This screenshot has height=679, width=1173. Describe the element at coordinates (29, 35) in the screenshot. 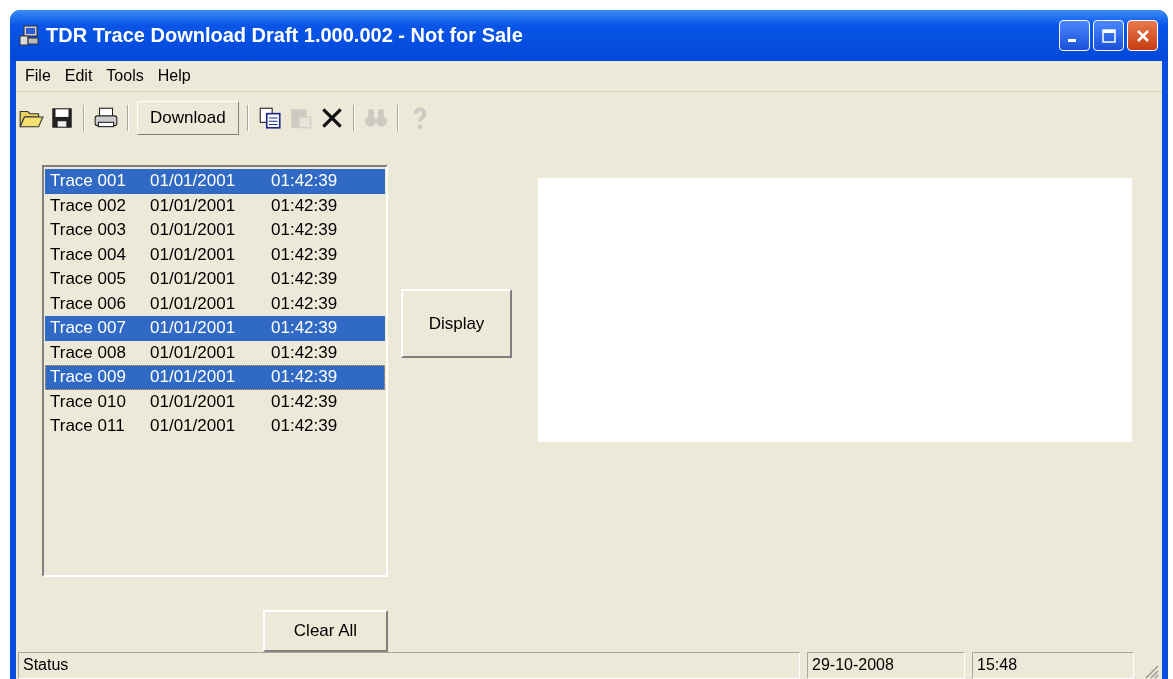

I see `computer-icon` at that location.